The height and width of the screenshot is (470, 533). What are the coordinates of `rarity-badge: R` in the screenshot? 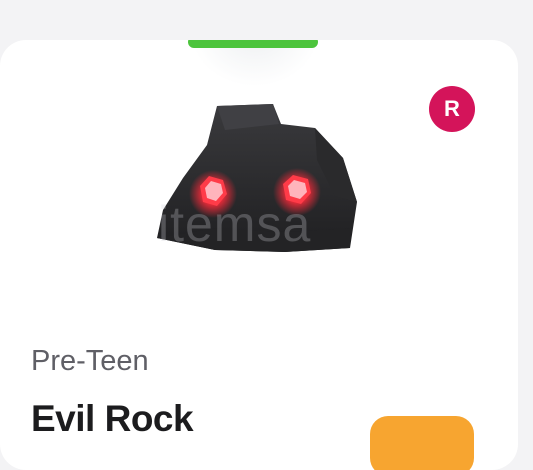 It's located at (452, 109).